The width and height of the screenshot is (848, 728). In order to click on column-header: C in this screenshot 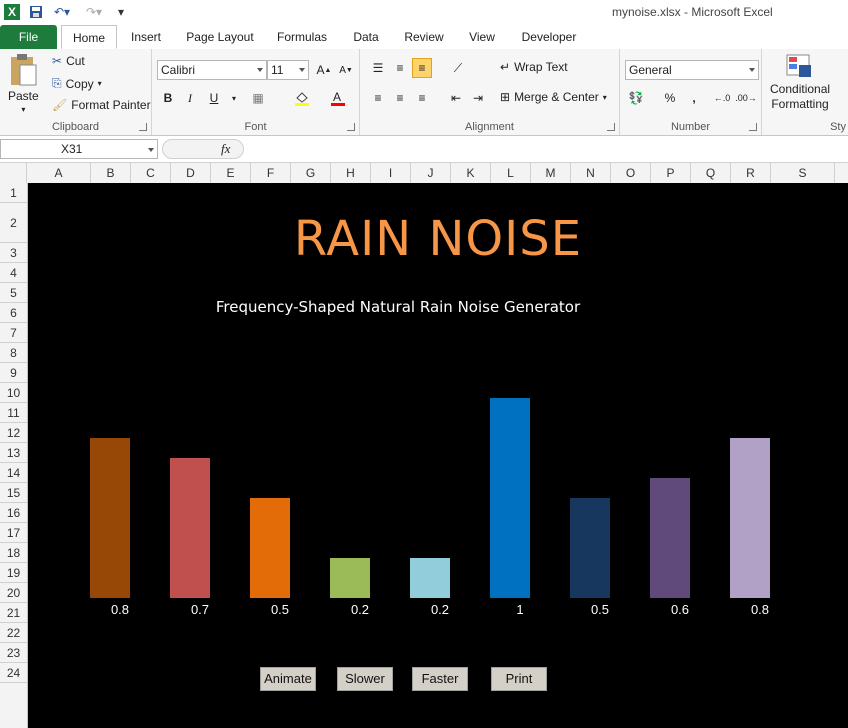, I will do `click(151, 173)`.